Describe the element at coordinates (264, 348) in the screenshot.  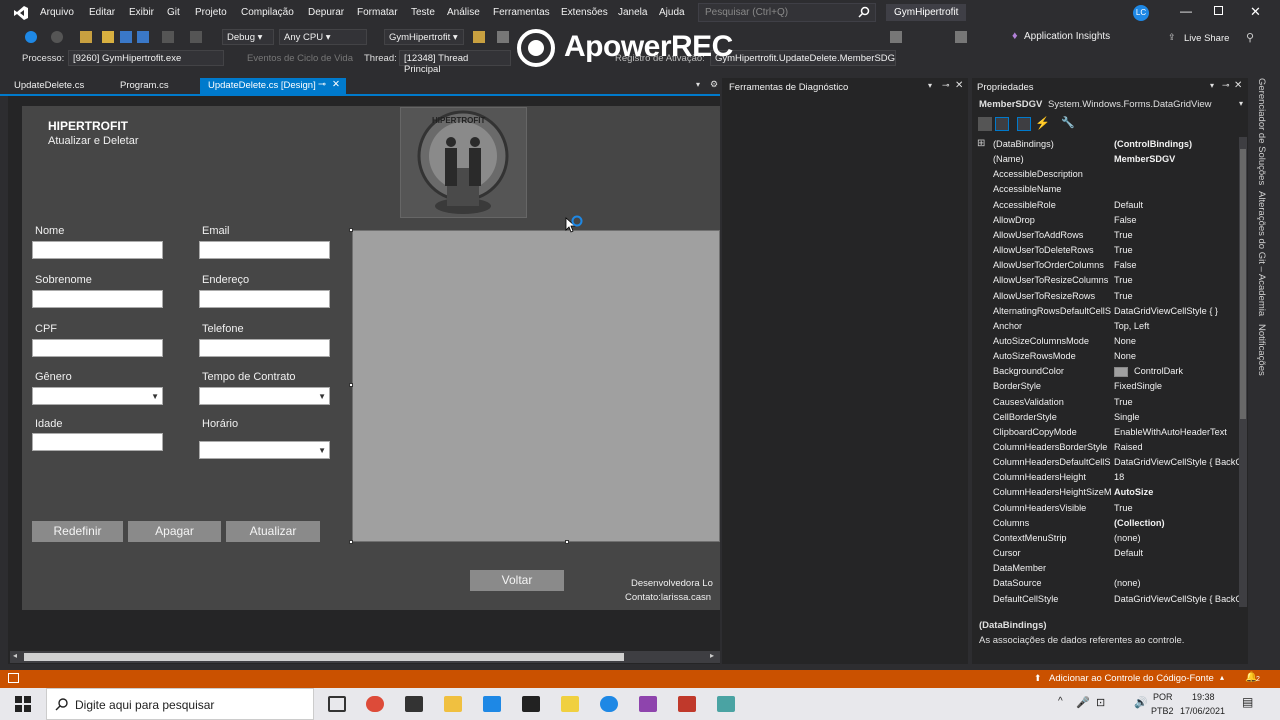
I see `telefone-input` at that location.